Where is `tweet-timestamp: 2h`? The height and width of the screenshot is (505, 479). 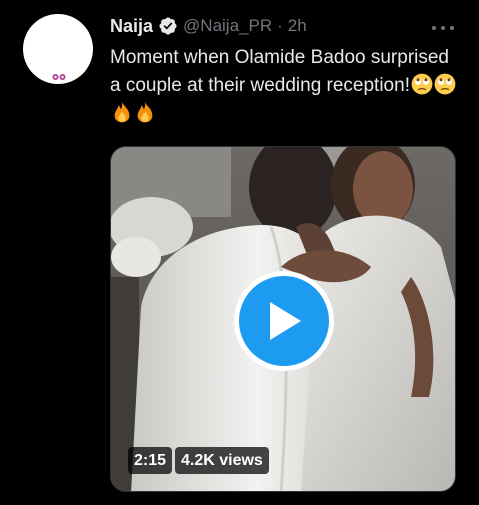
tweet-timestamp: 2h is located at coordinates (297, 26).